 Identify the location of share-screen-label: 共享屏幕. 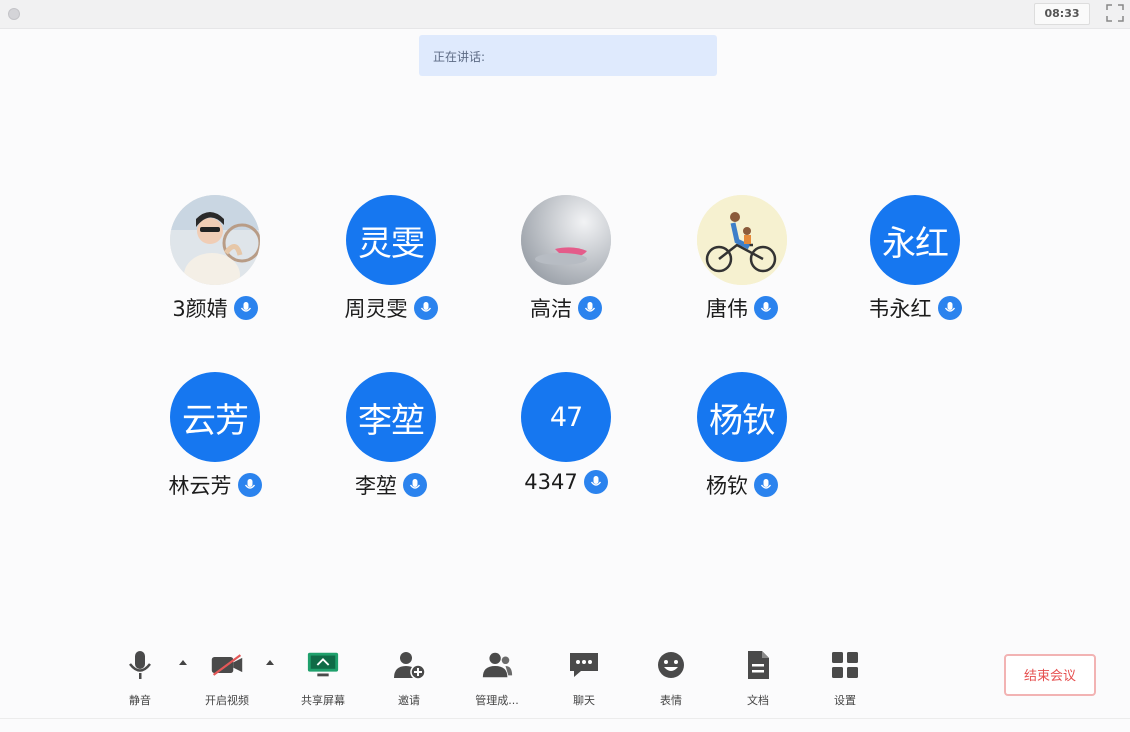
(323, 700).